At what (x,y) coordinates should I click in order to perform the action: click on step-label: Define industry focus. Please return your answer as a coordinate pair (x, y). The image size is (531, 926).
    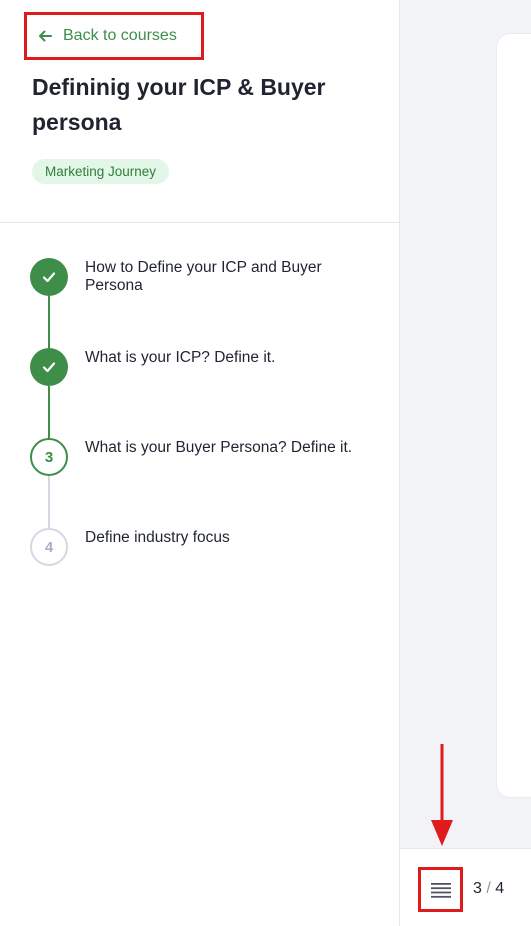
    Looking at the image, I should click on (157, 537).